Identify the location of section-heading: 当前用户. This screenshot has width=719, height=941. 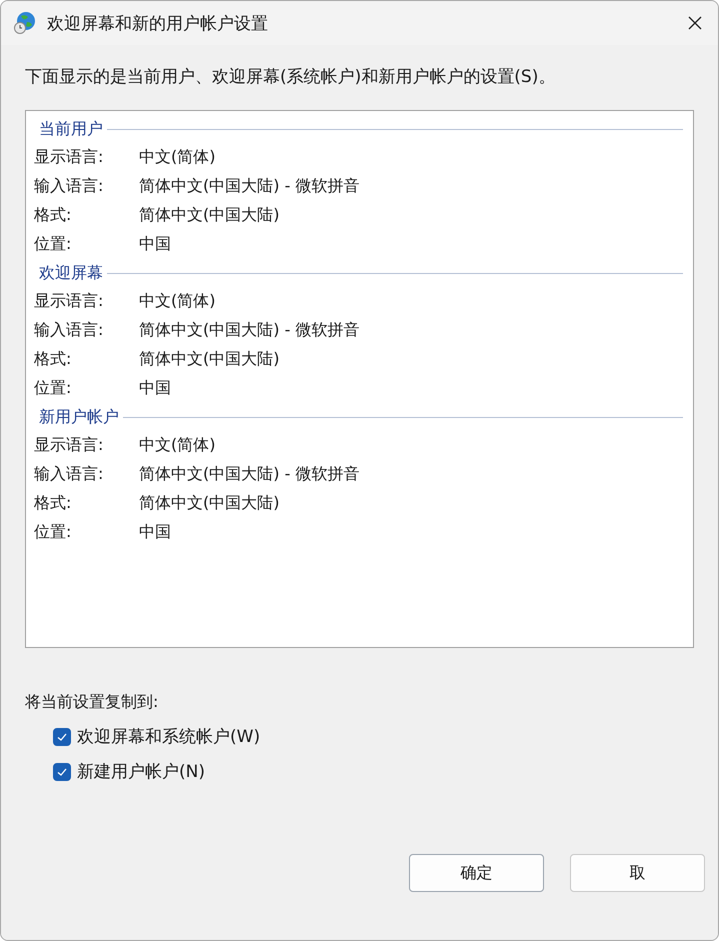
(71, 129).